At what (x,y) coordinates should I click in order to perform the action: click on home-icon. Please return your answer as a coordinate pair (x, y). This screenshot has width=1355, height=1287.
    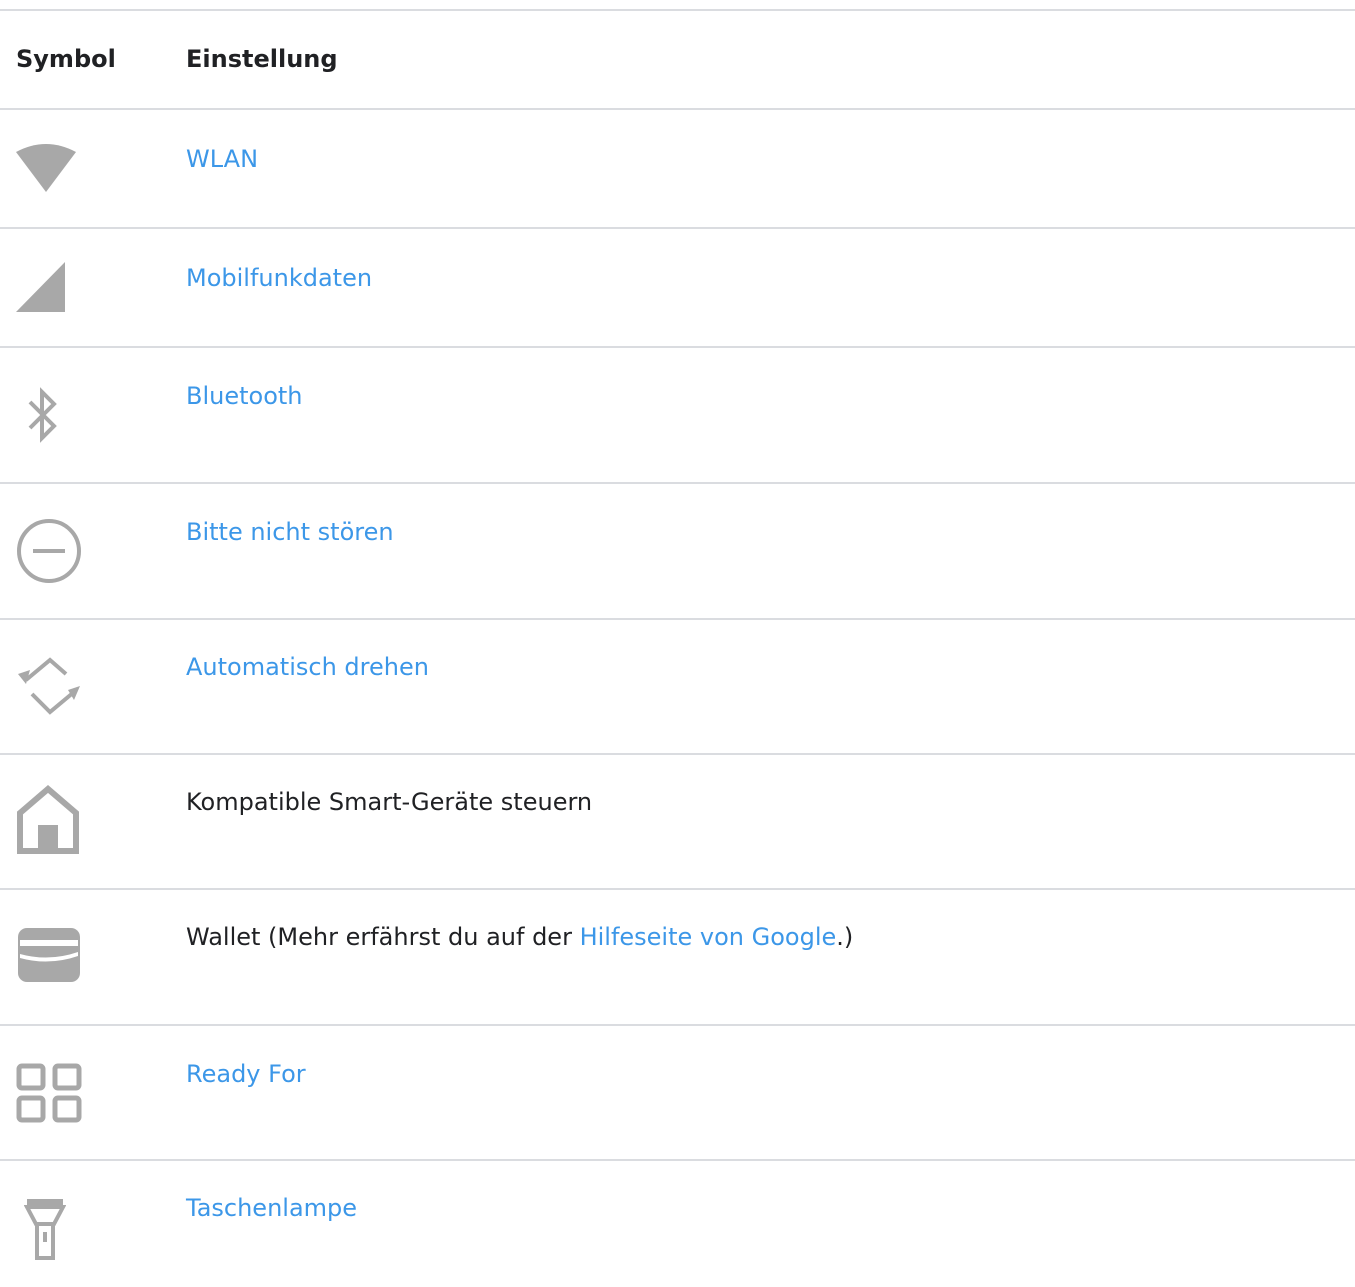
    Looking at the image, I should click on (48, 821).